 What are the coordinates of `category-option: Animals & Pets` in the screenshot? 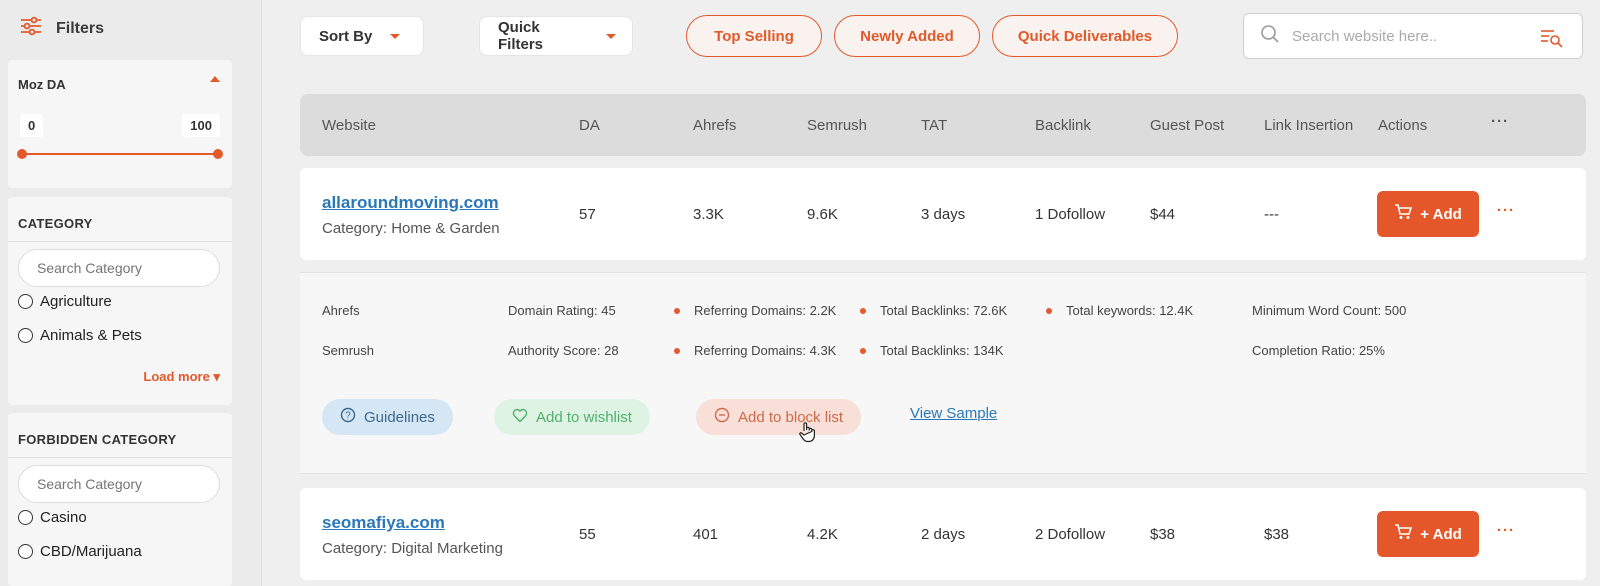 It's located at (80, 335).